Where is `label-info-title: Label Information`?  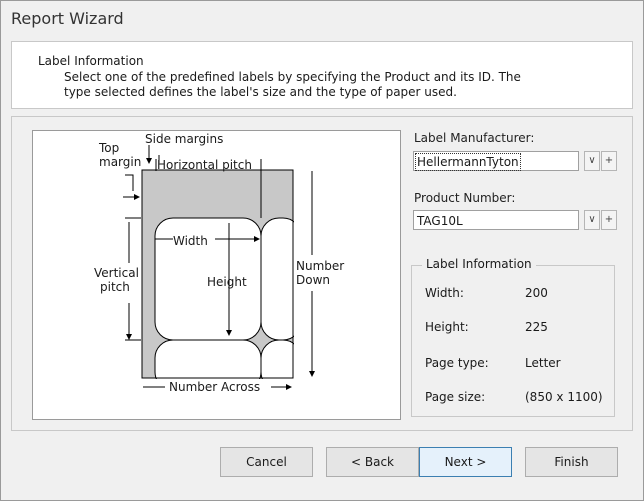
label-info-title: Label Information is located at coordinates (479, 264).